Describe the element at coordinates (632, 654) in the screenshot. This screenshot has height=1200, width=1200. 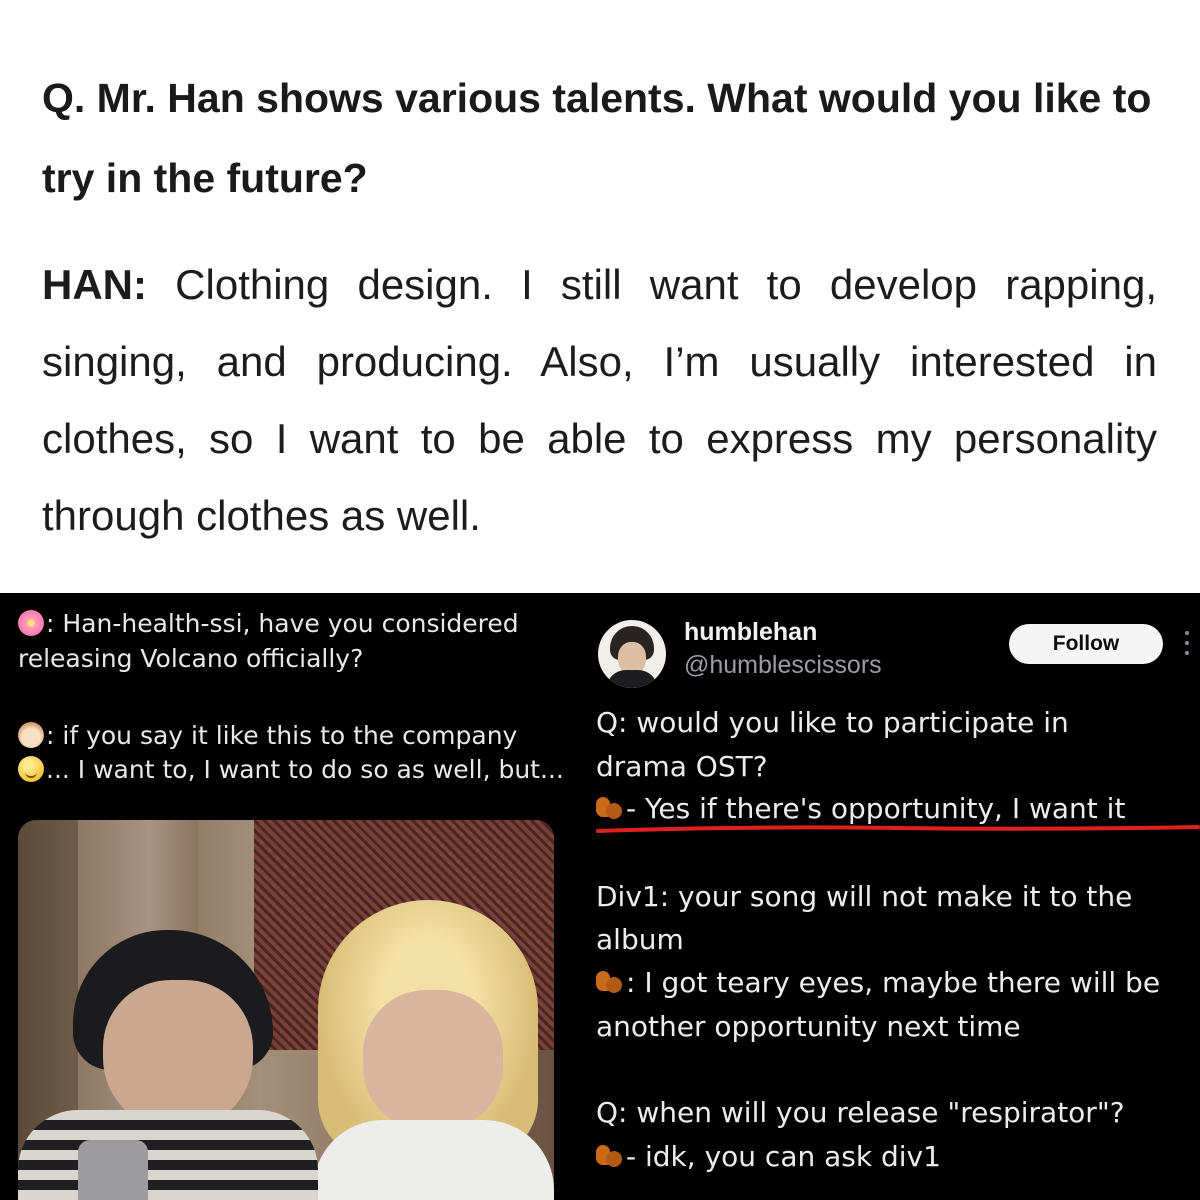
I see `avatar` at that location.